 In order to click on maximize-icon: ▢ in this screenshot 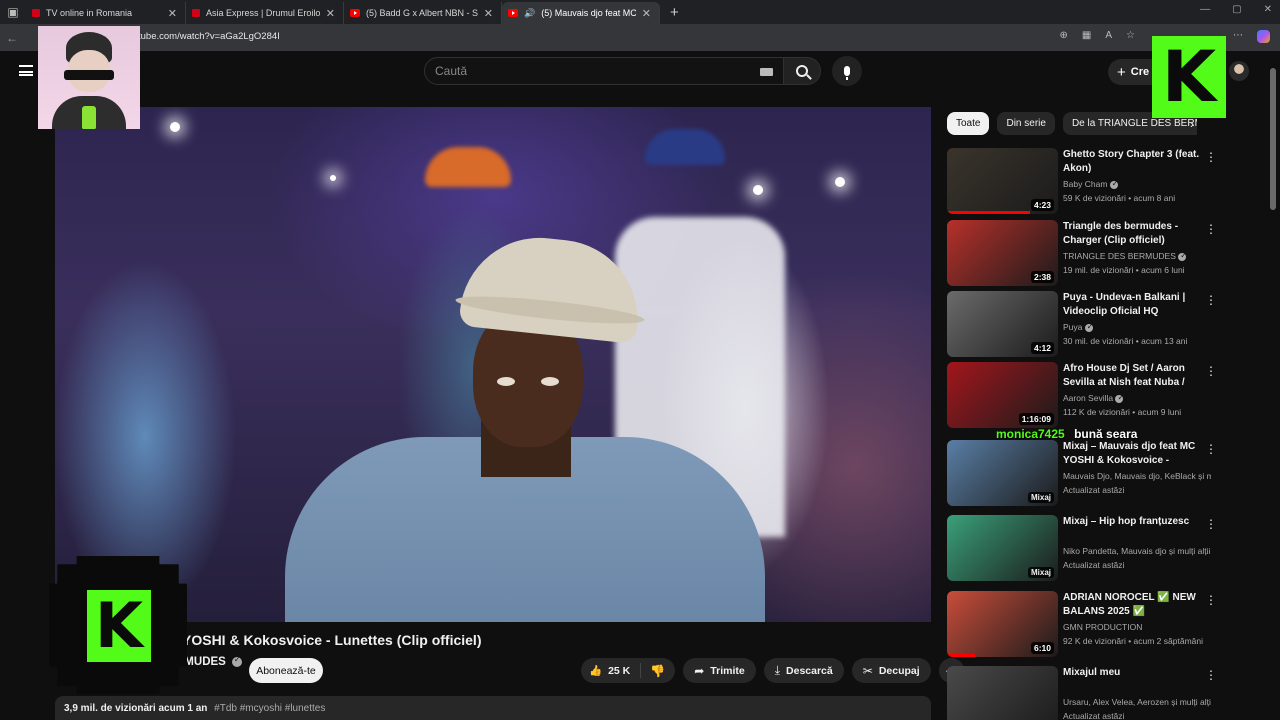, I will do `click(1236, 9)`.